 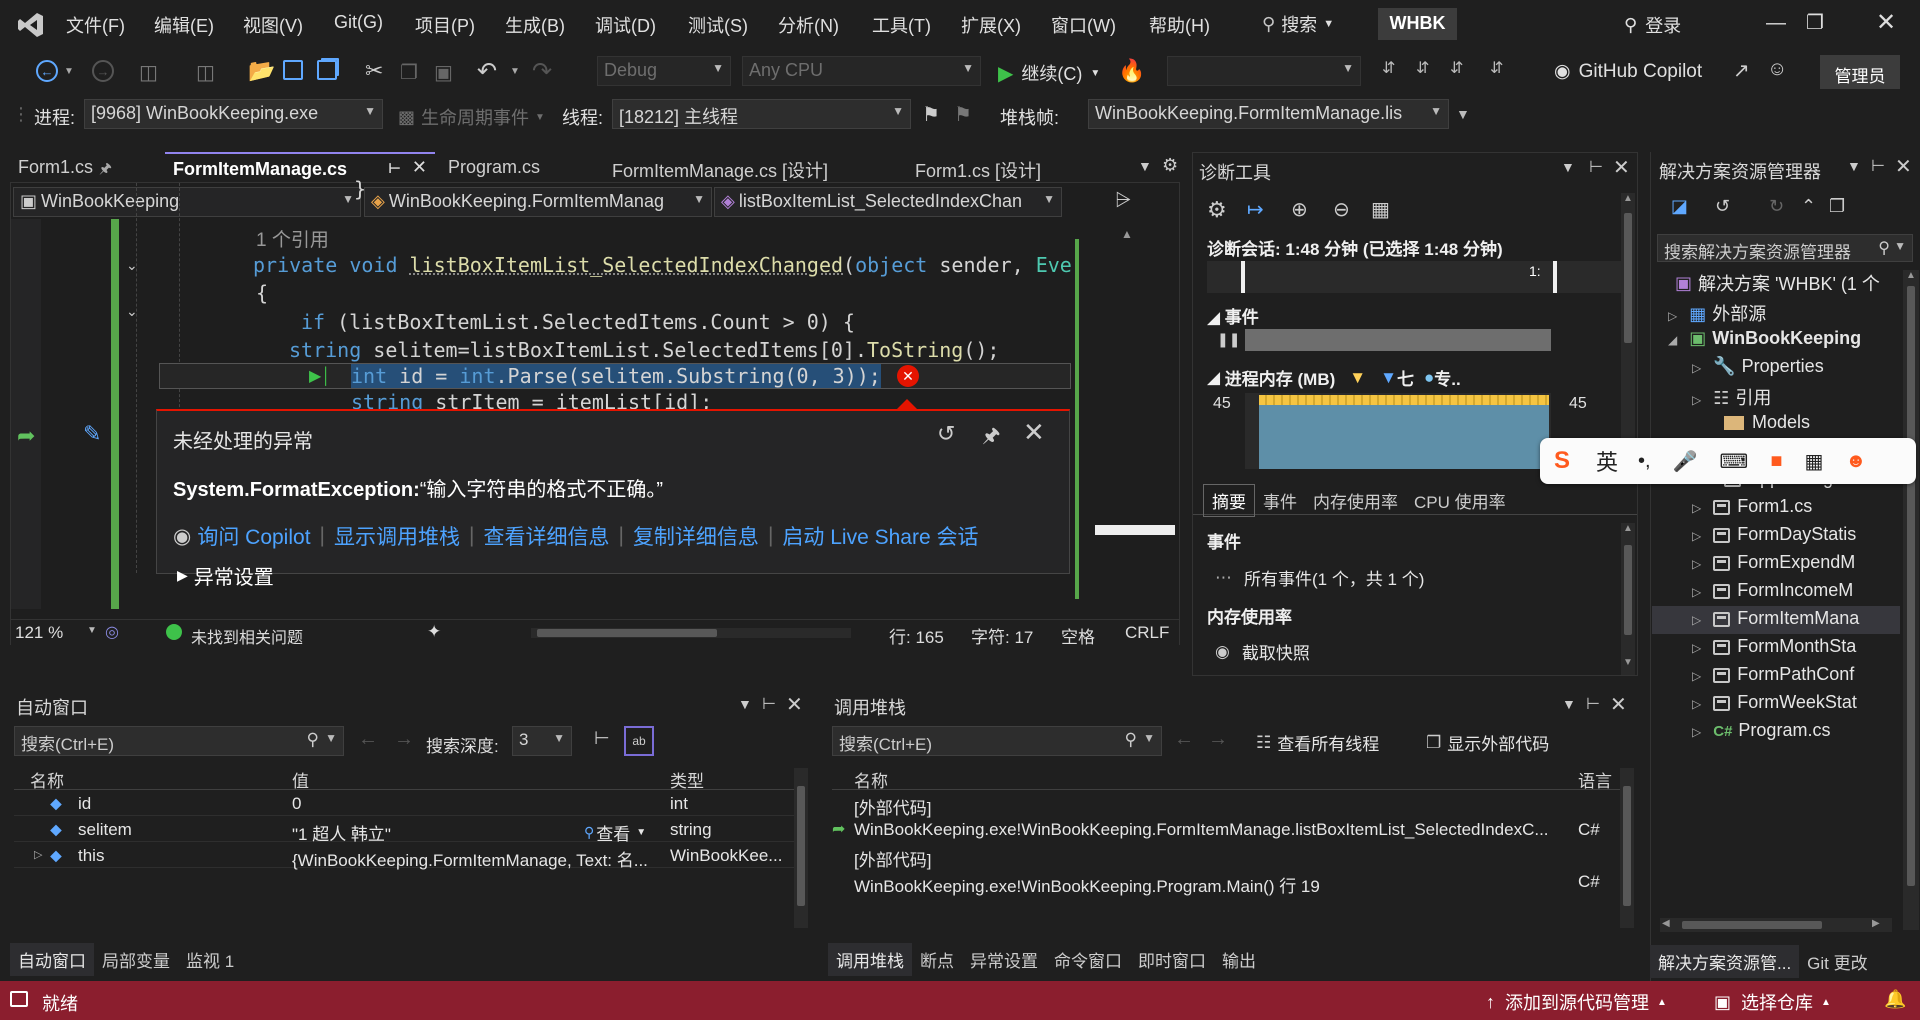 I want to click on pin-icon: 🖈, so click(x=105, y=170).